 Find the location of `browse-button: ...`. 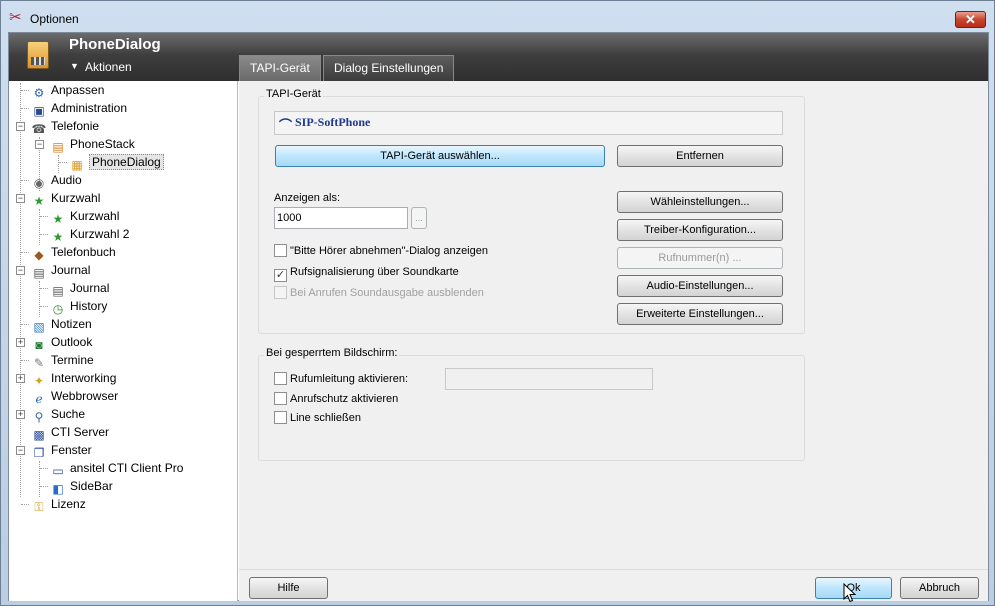

browse-button: ... is located at coordinates (419, 218).